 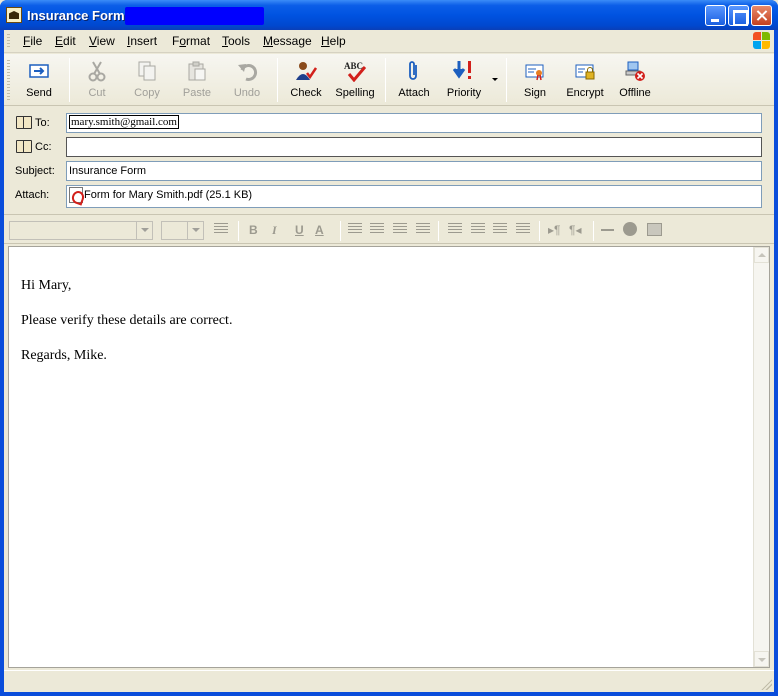 What do you see at coordinates (236, 41) in the screenshot?
I see `menu-tools: Tools` at bounding box center [236, 41].